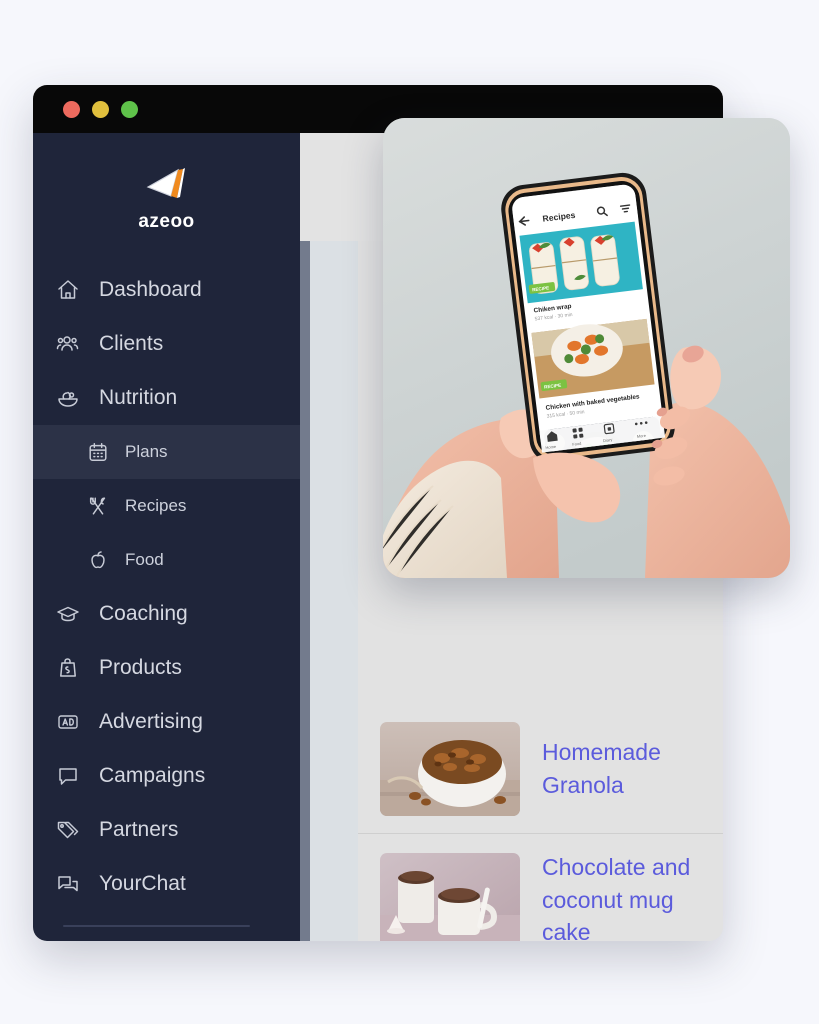  I want to click on people-icon, so click(68, 344).